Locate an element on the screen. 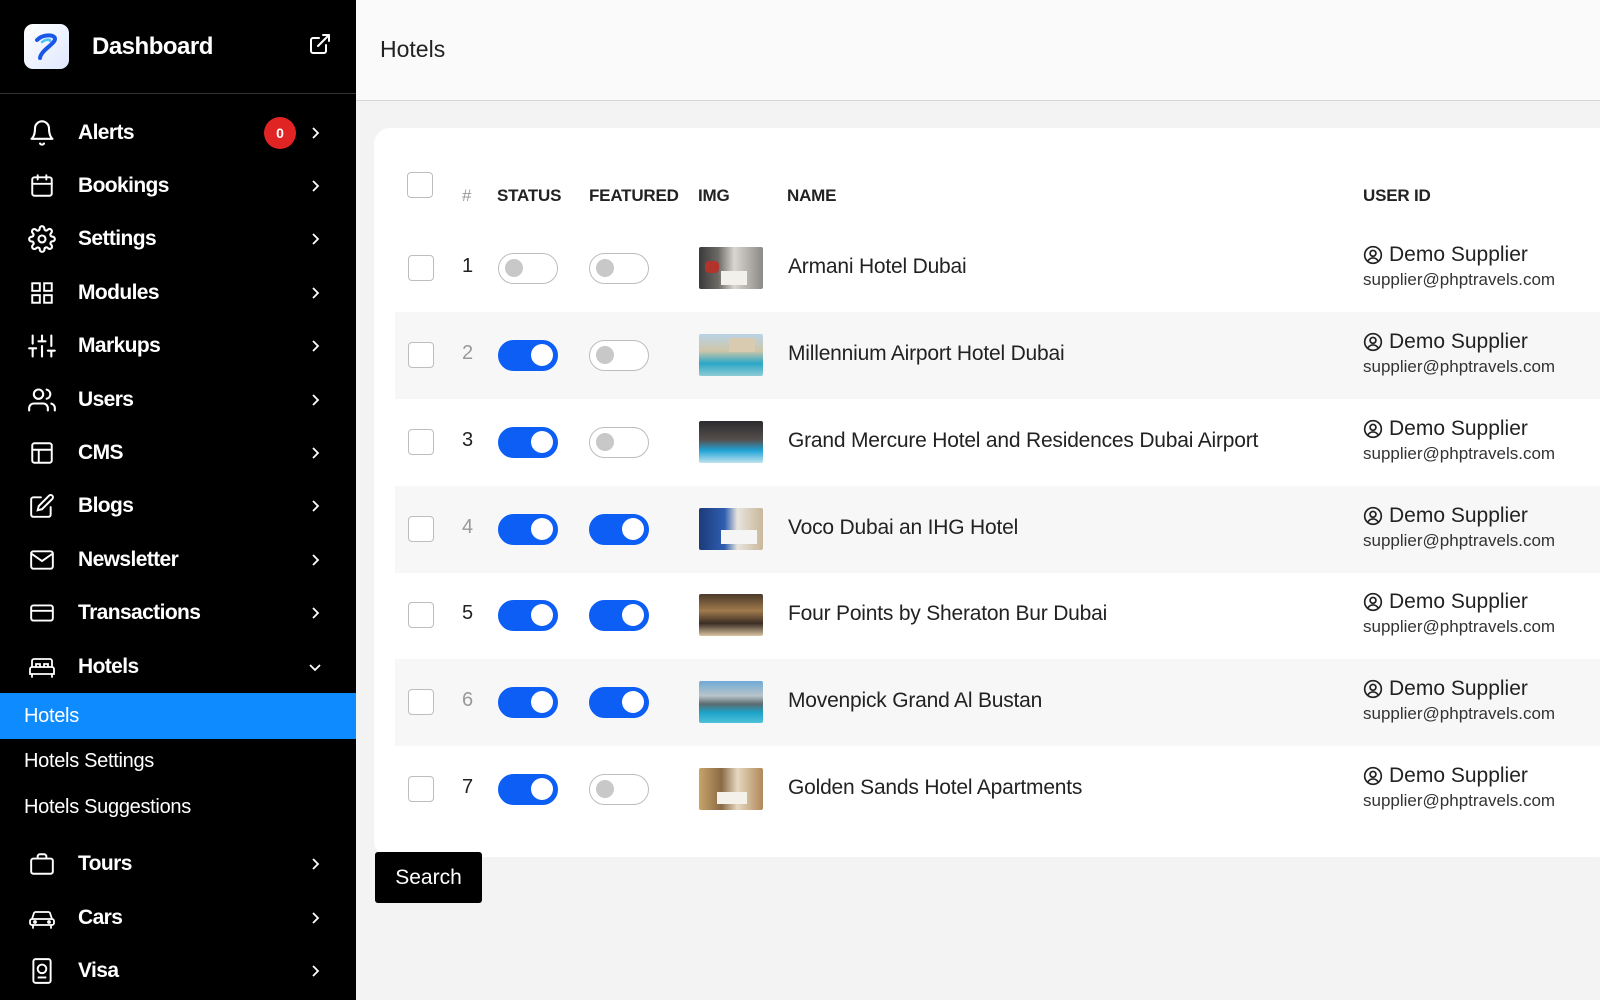 This screenshot has width=1600, height=1000. column-header-status: STATUS is located at coordinates (529, 196).